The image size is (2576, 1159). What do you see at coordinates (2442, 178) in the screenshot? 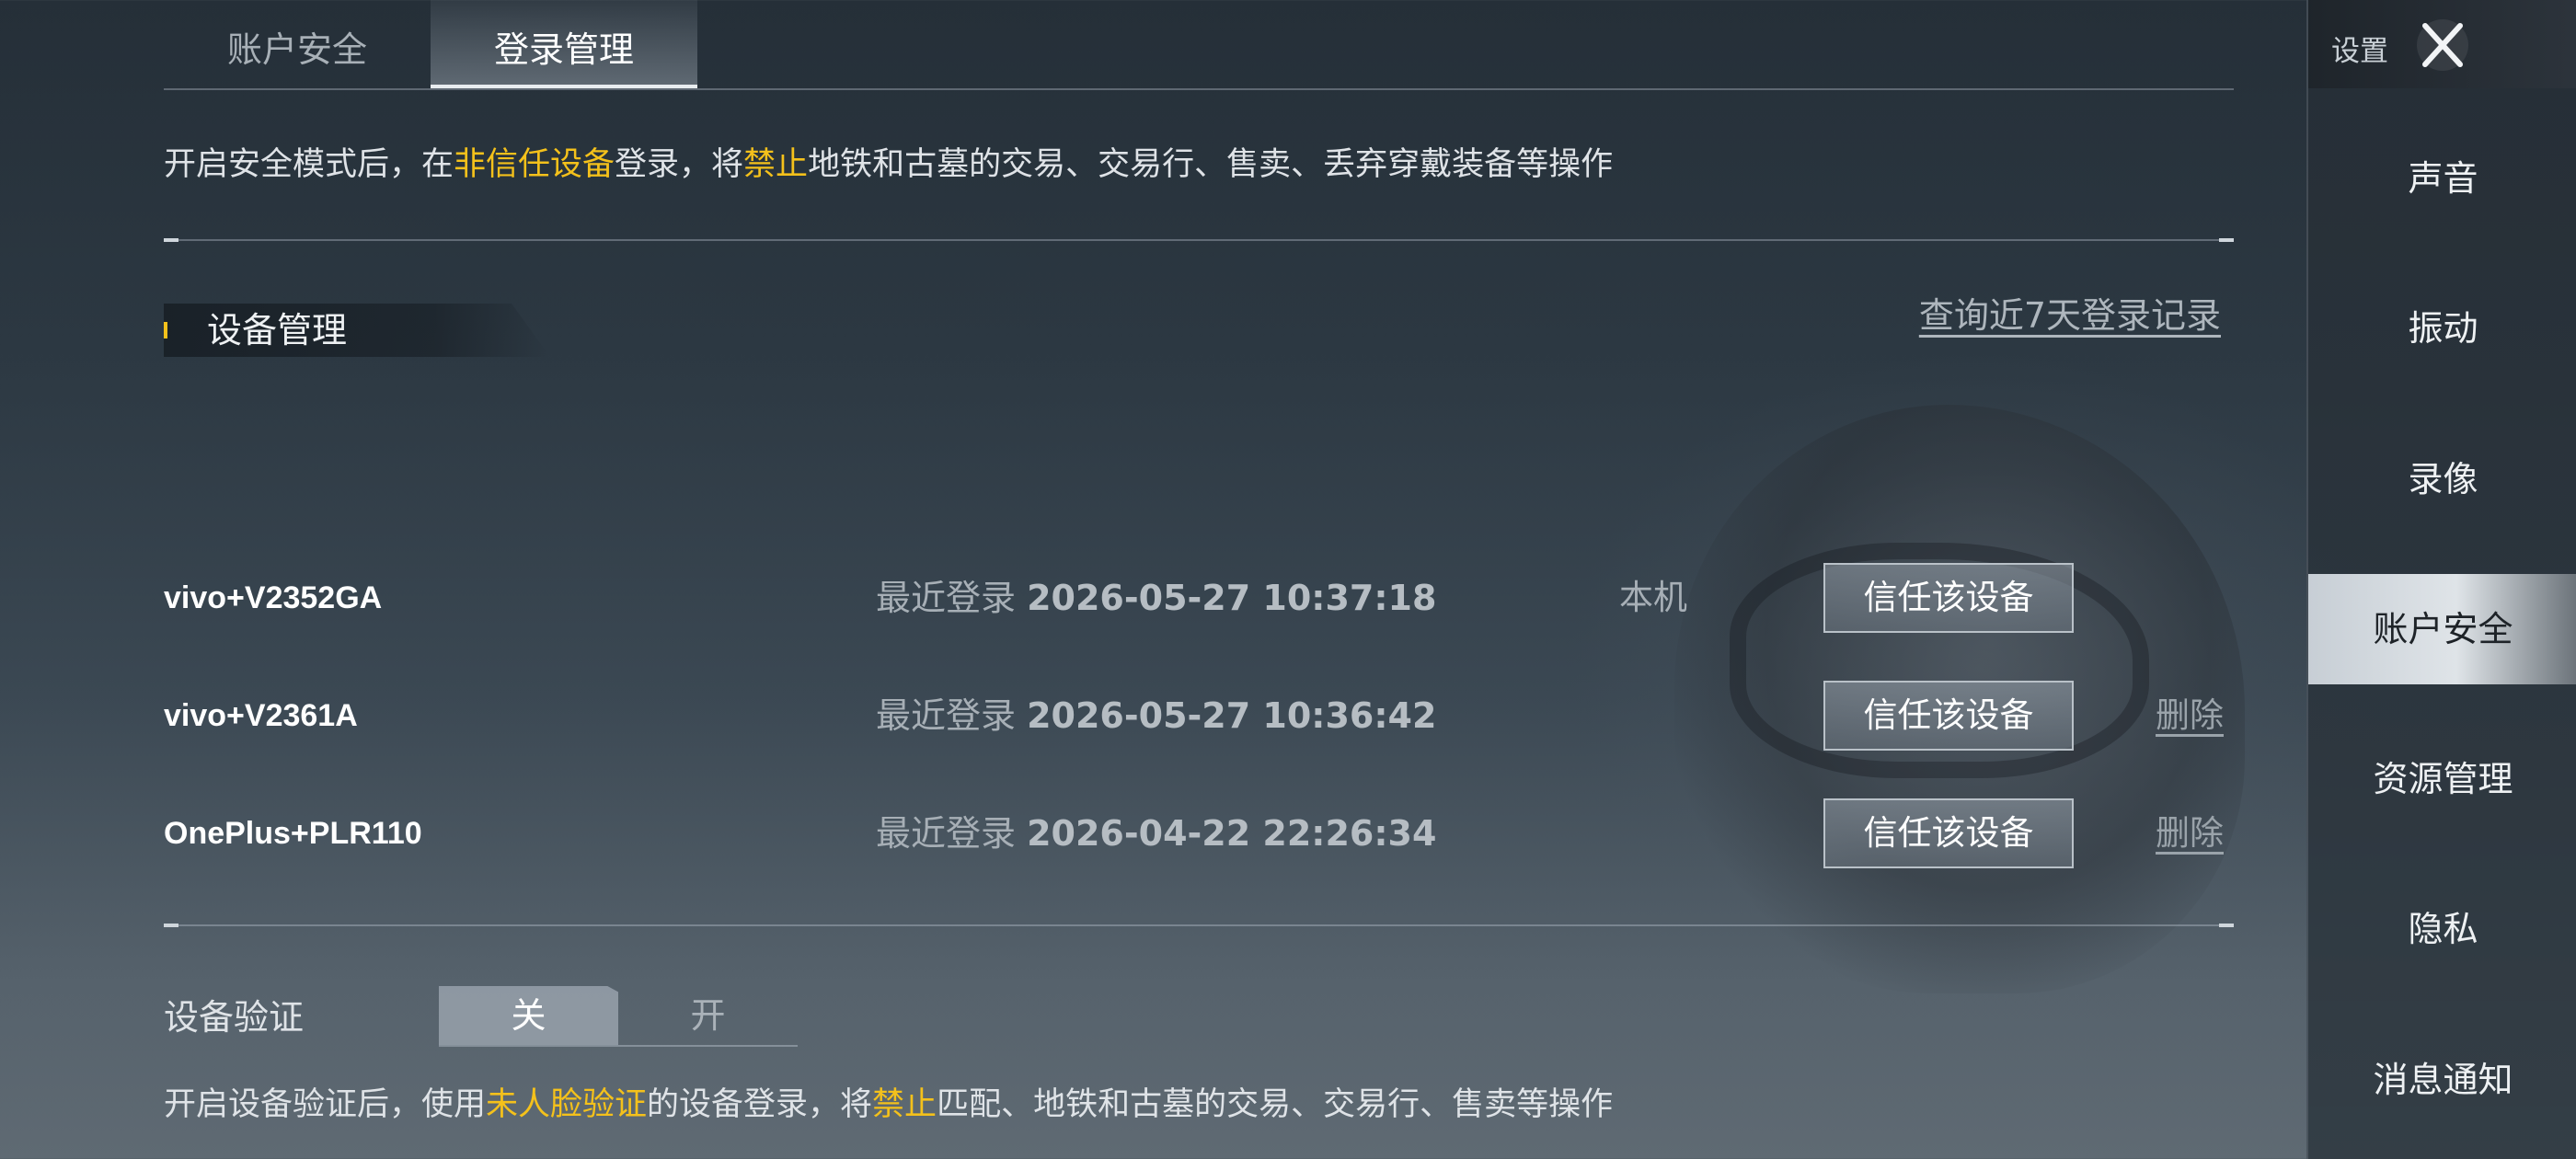
I see `sidebar-item-sound: 声音` at bounding box center [2442, 178].